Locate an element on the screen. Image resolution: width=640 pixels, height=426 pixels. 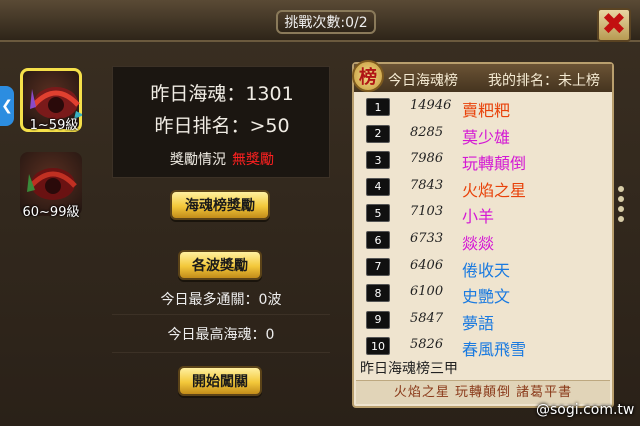
rank-number: 7 is located at coordinates (378, 266).